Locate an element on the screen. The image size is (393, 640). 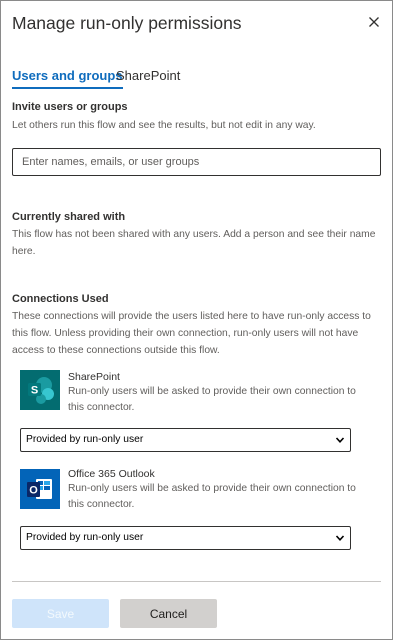
outlook-icon: O is located at coordinates (40, 489).